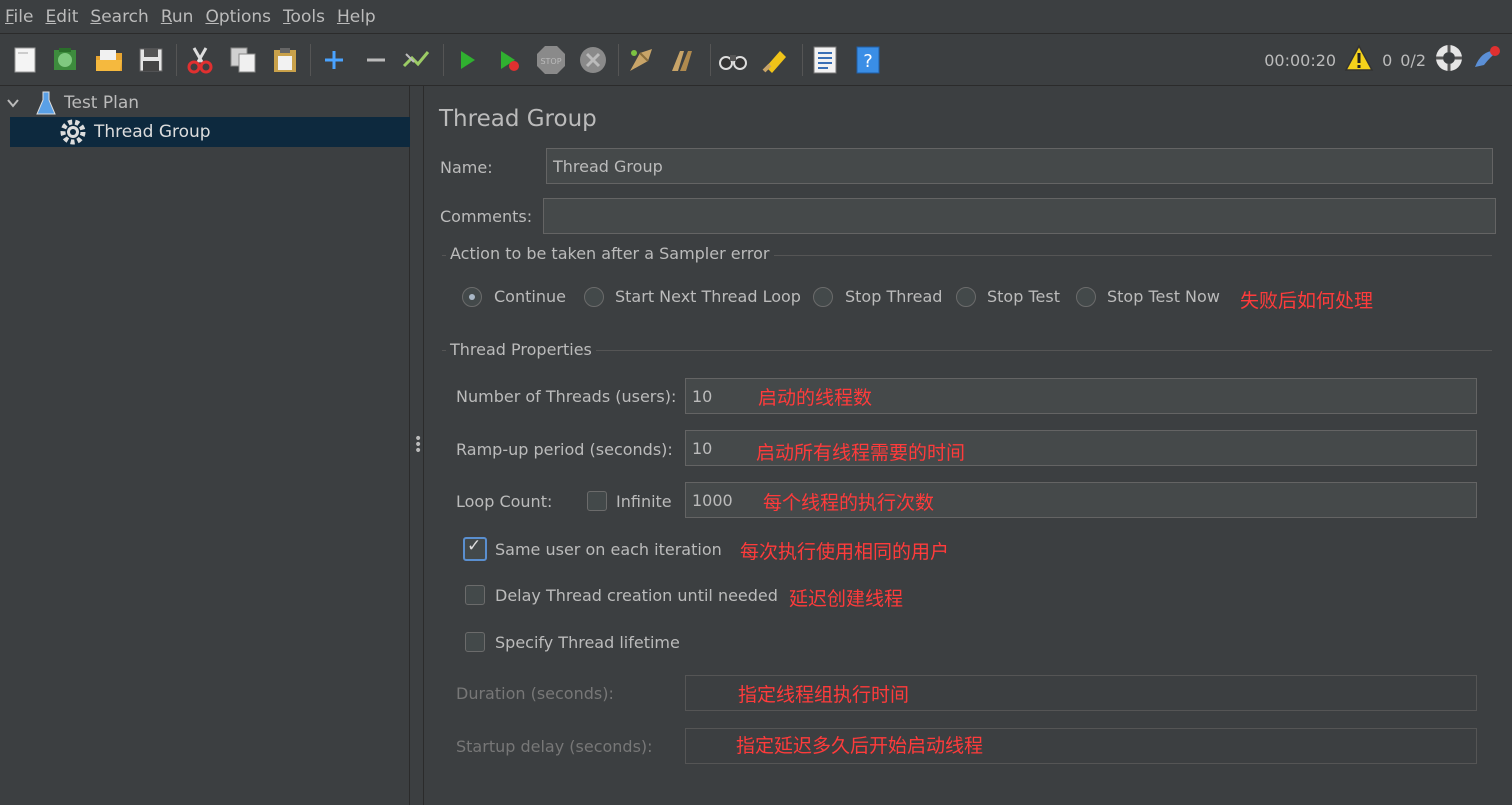 The image size is (1512, 805). What do you see at coordinates (109, 60) in the screenshot?
I see `open-icon` at bounding box center [109, 60].